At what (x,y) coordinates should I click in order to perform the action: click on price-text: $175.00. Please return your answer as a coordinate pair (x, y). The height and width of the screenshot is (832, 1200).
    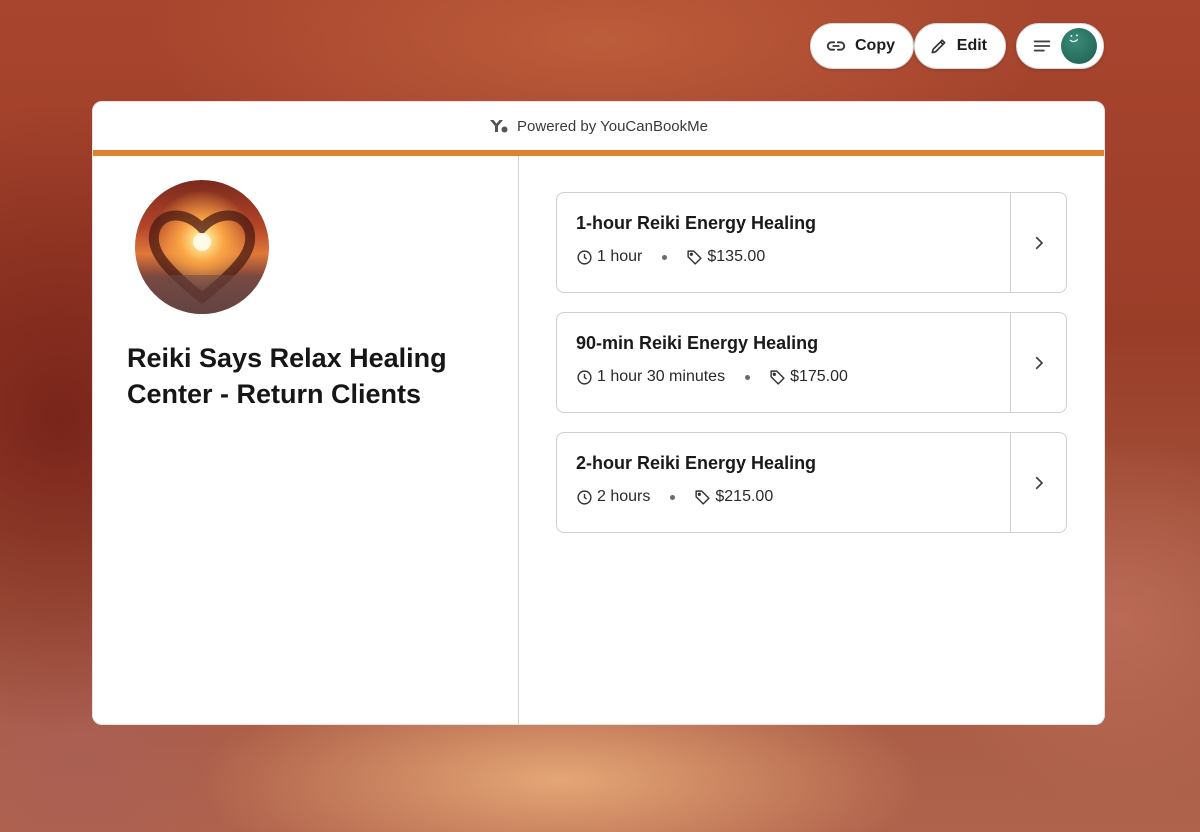
    Looking at the image, I should click on (819, 376).